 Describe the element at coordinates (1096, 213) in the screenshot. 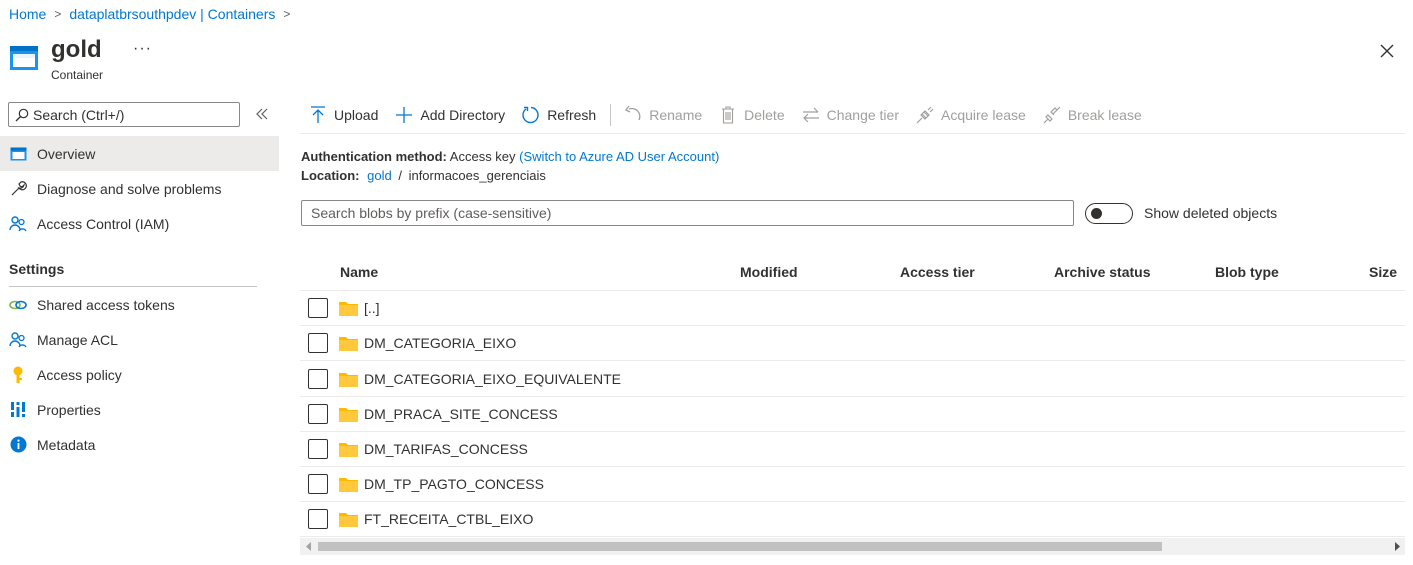

I see `toggle-knob` at that location.